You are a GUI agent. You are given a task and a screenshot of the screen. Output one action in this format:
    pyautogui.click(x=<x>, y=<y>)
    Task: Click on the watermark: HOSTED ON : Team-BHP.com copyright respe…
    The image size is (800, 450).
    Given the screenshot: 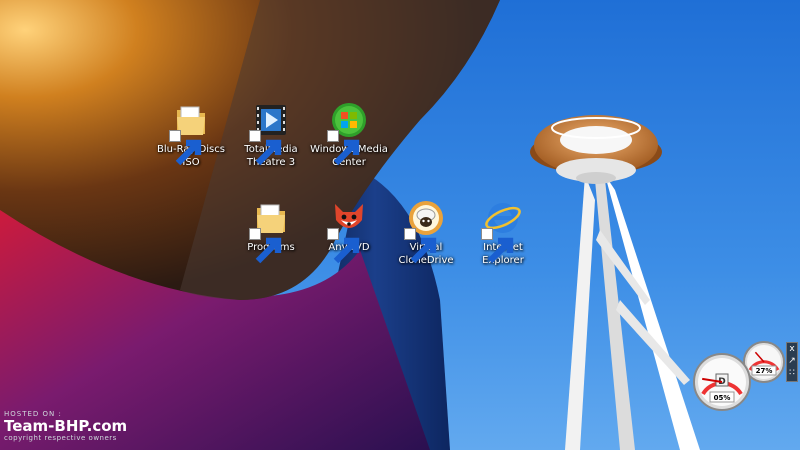 What is the action you would take?
    pyautogui.click(x=65, y=426)
    